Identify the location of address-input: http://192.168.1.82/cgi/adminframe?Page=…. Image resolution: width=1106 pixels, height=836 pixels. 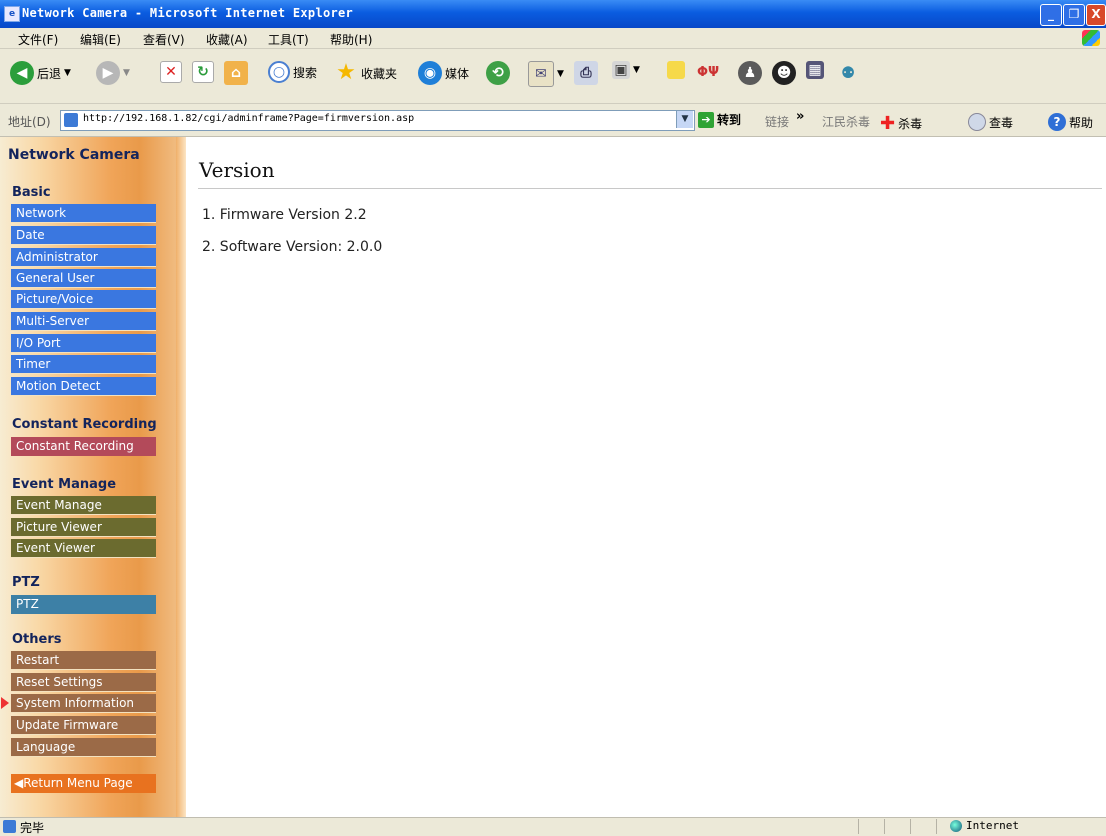
(377, 120).